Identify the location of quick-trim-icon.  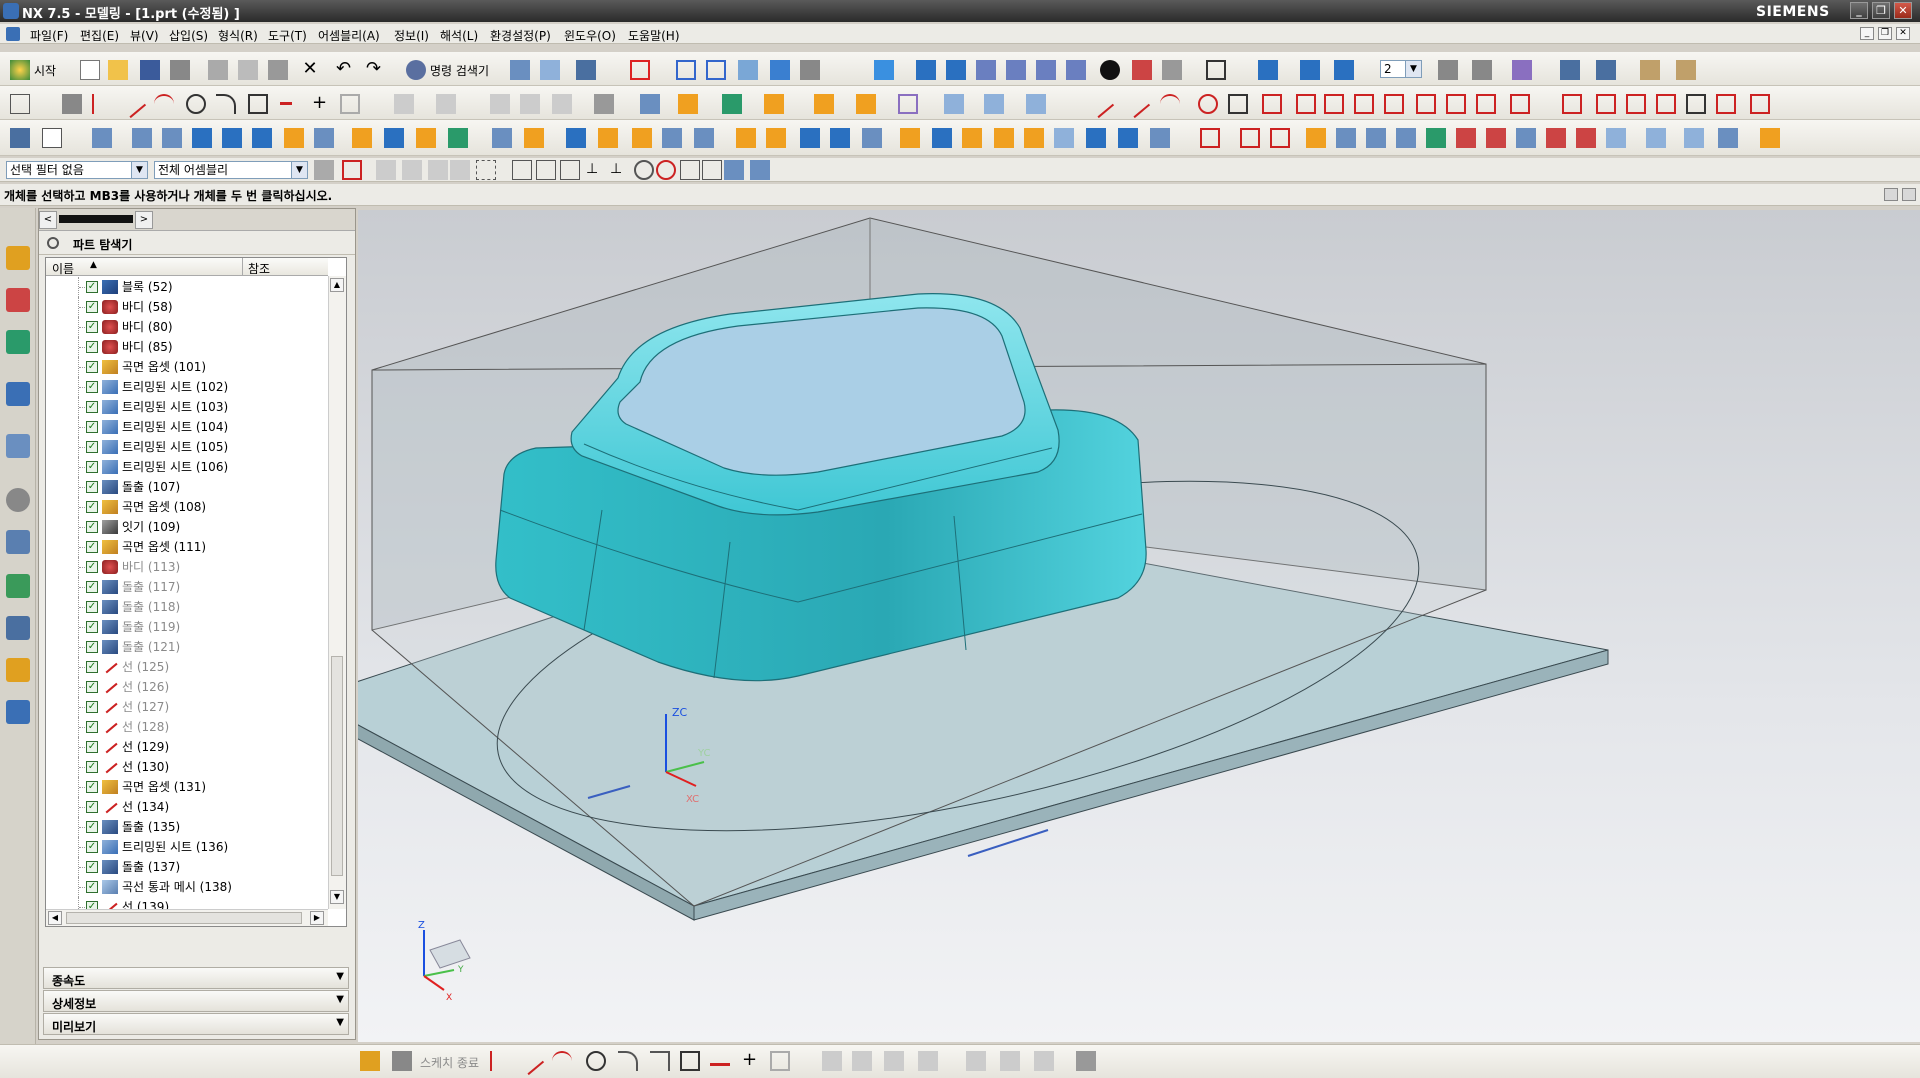
(404, 104).